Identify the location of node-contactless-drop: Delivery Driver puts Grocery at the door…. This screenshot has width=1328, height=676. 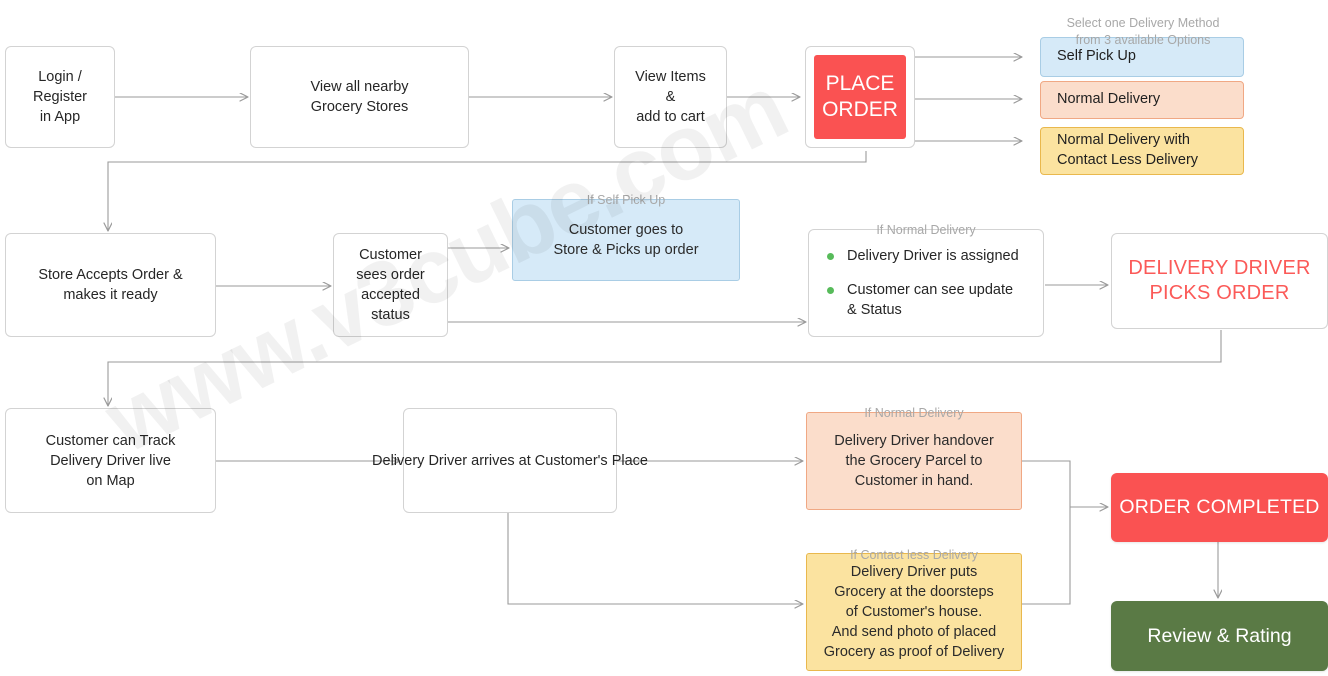
(914, 612).